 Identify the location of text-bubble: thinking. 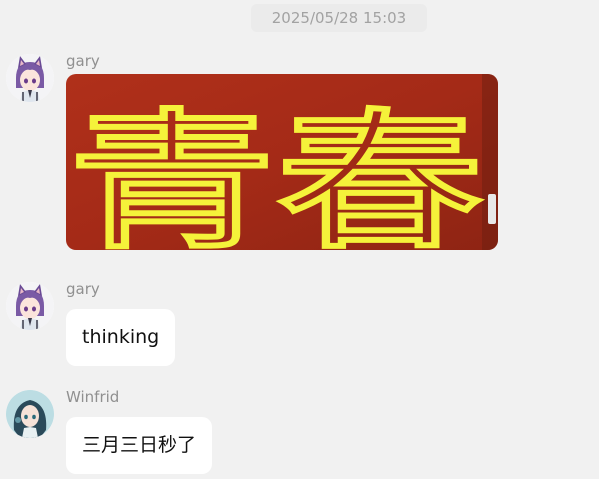
(121, 337).